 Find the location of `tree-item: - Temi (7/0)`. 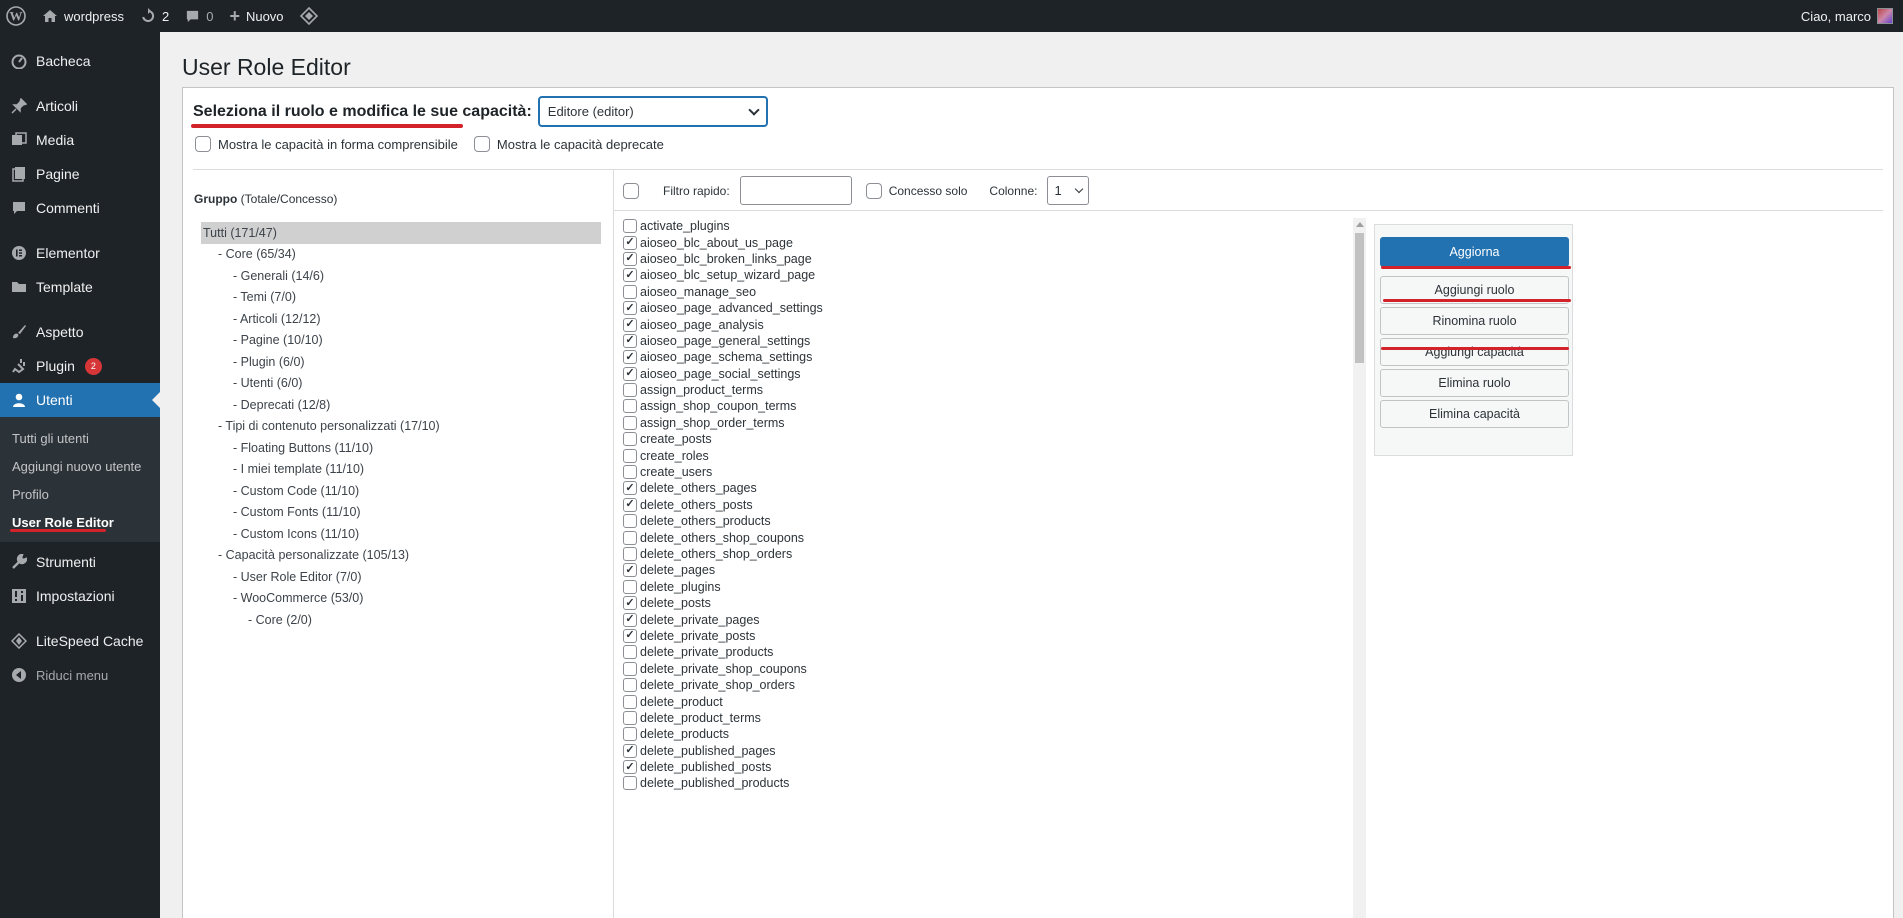

tree-item: - Temi (7/0) is located at coordinates (401, 298).